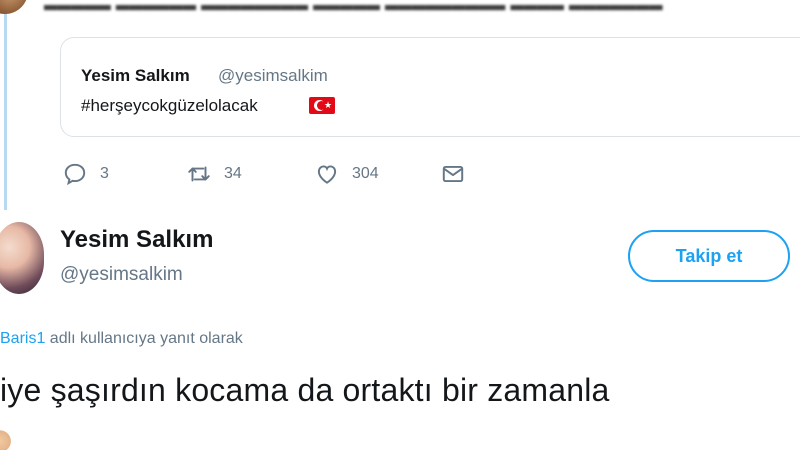  I want to click on heart-icon, so click(327, 174).